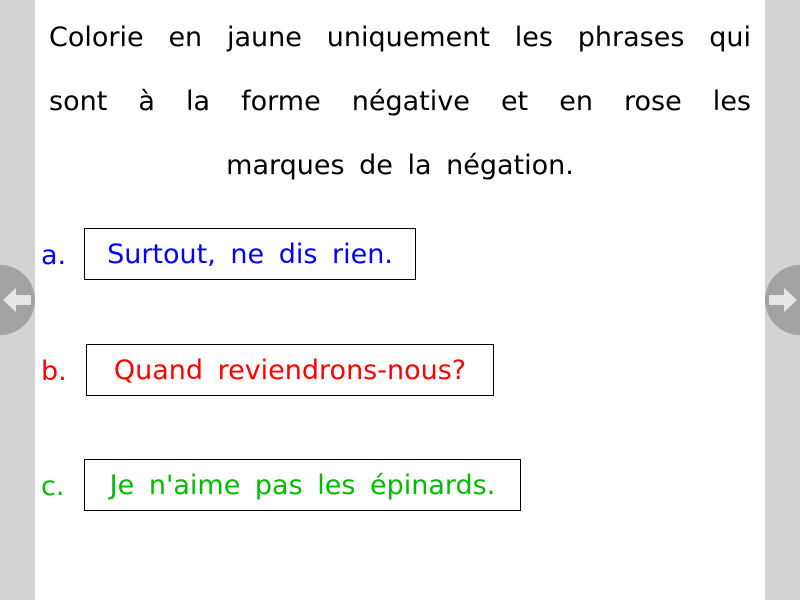 The width and height of the screenshot is (800, 600). I want to click on arrow-right-icon, so click(783, 300).